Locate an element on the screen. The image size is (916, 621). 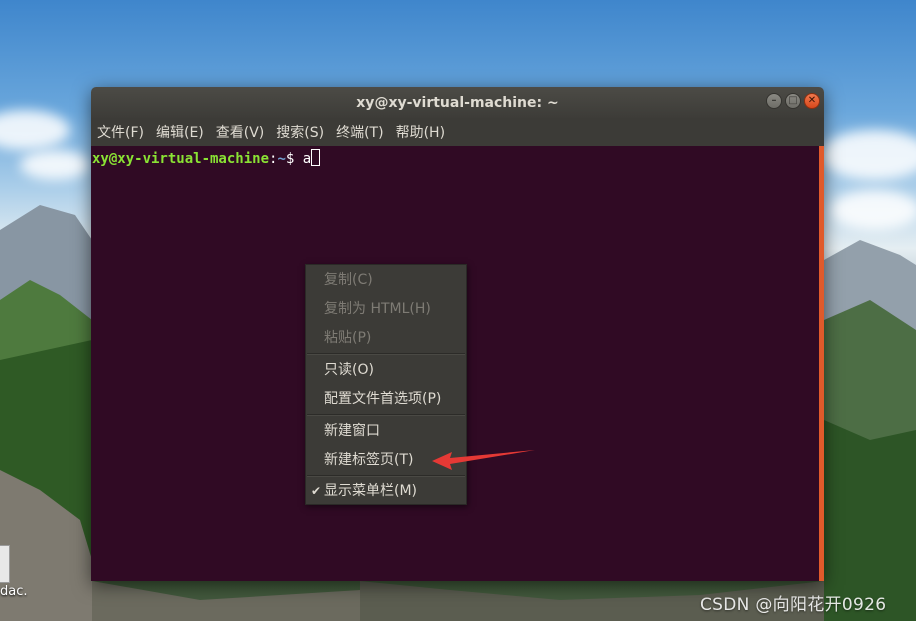
menu-item-paste: 粘贴(P) is located at coordinates (386, 338).